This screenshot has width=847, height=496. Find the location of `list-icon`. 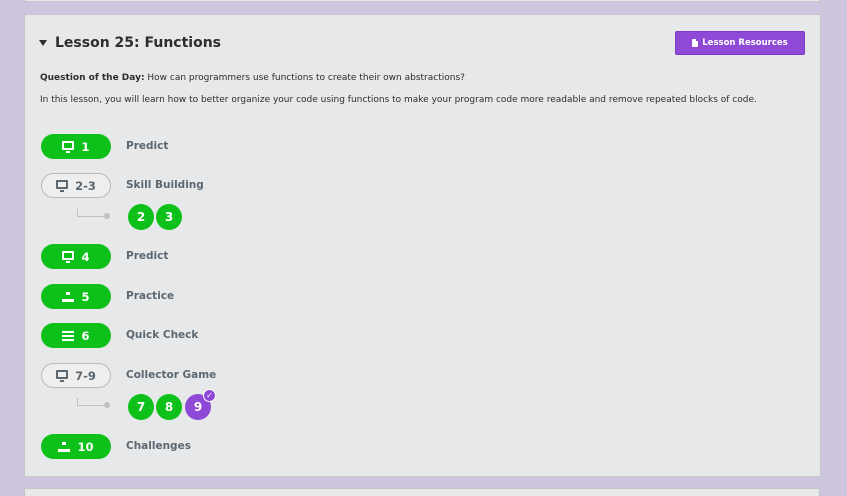

list-icon is located at coordinates (68, 336).